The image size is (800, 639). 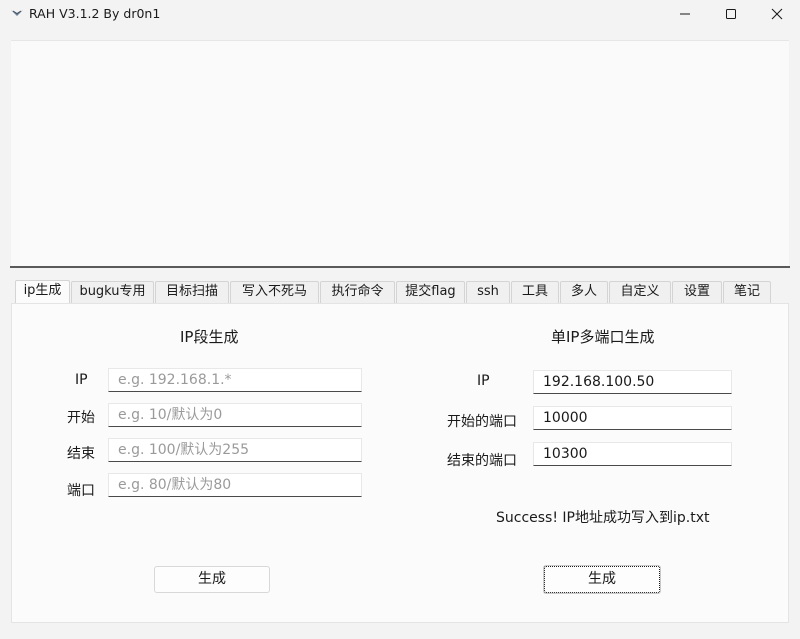 I want to click on tab-tools: 工具, so click(x=535, y=292).